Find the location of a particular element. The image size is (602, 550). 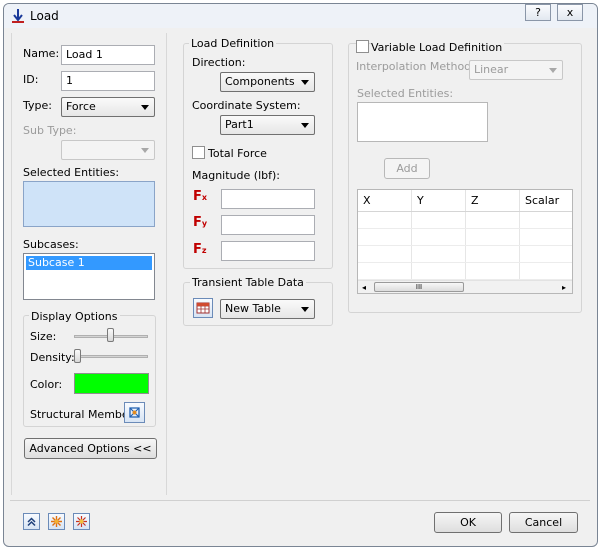

direction-select: Components is located at coordinates (267, 82).